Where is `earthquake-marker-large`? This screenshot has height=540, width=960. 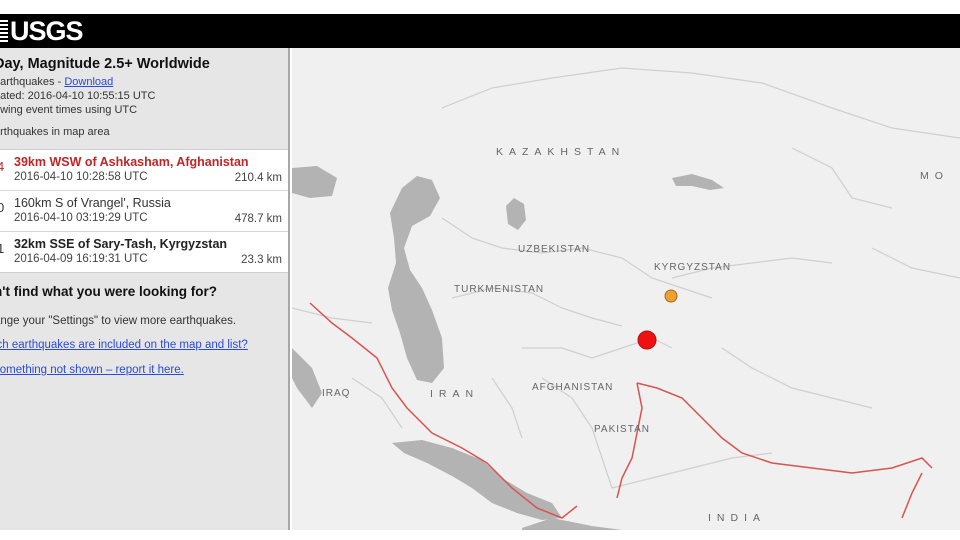
earthquake-marker-large is located at coordinates (647, 340).